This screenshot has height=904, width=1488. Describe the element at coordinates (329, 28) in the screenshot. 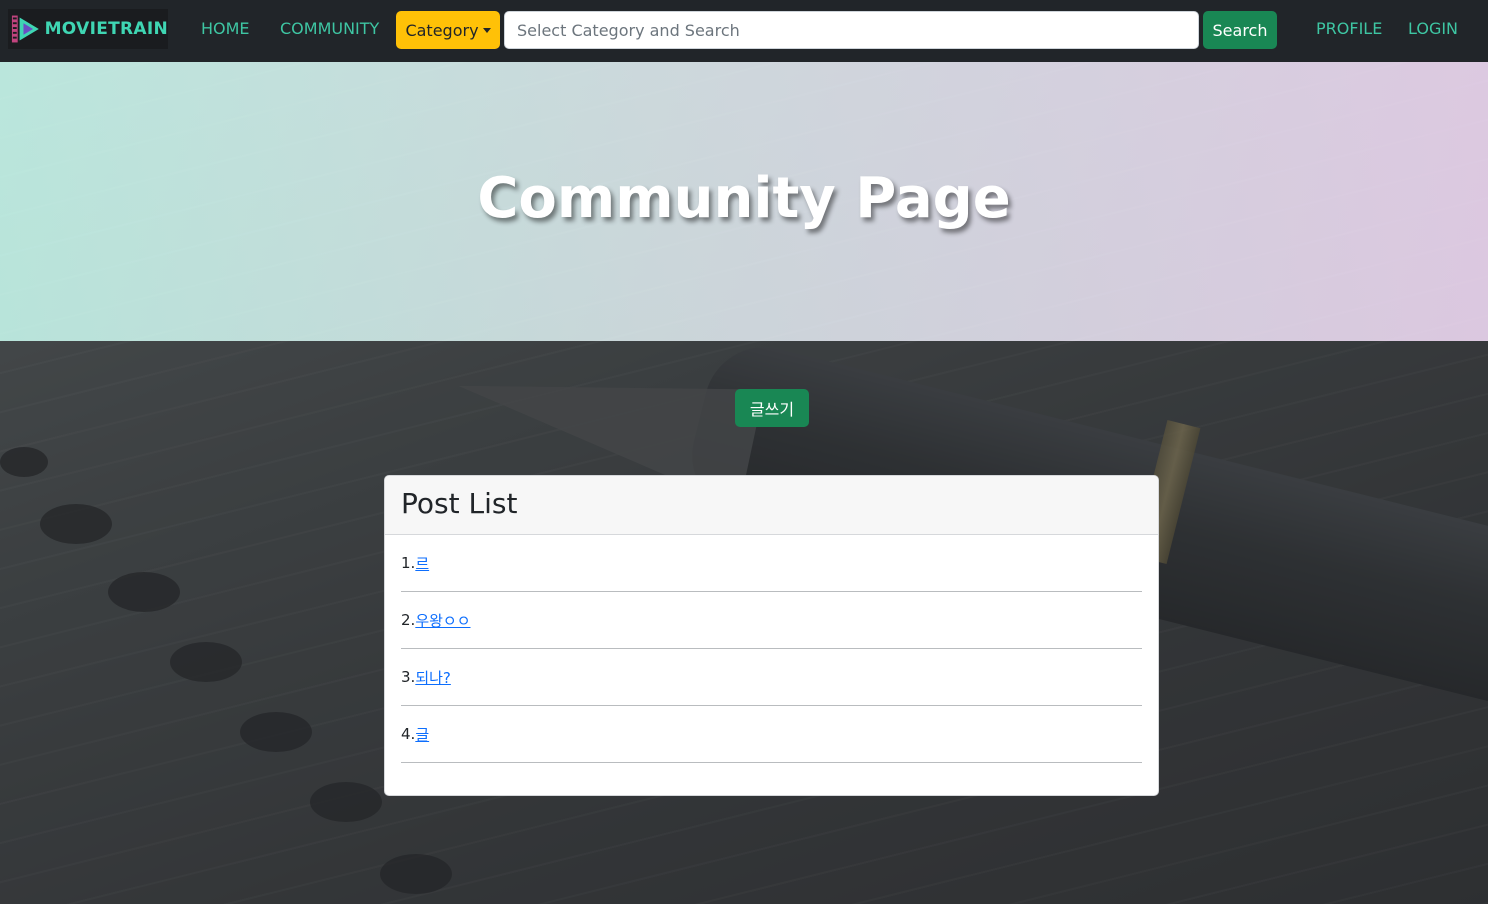

I see `nav-community: COMMUNITY` at that location.